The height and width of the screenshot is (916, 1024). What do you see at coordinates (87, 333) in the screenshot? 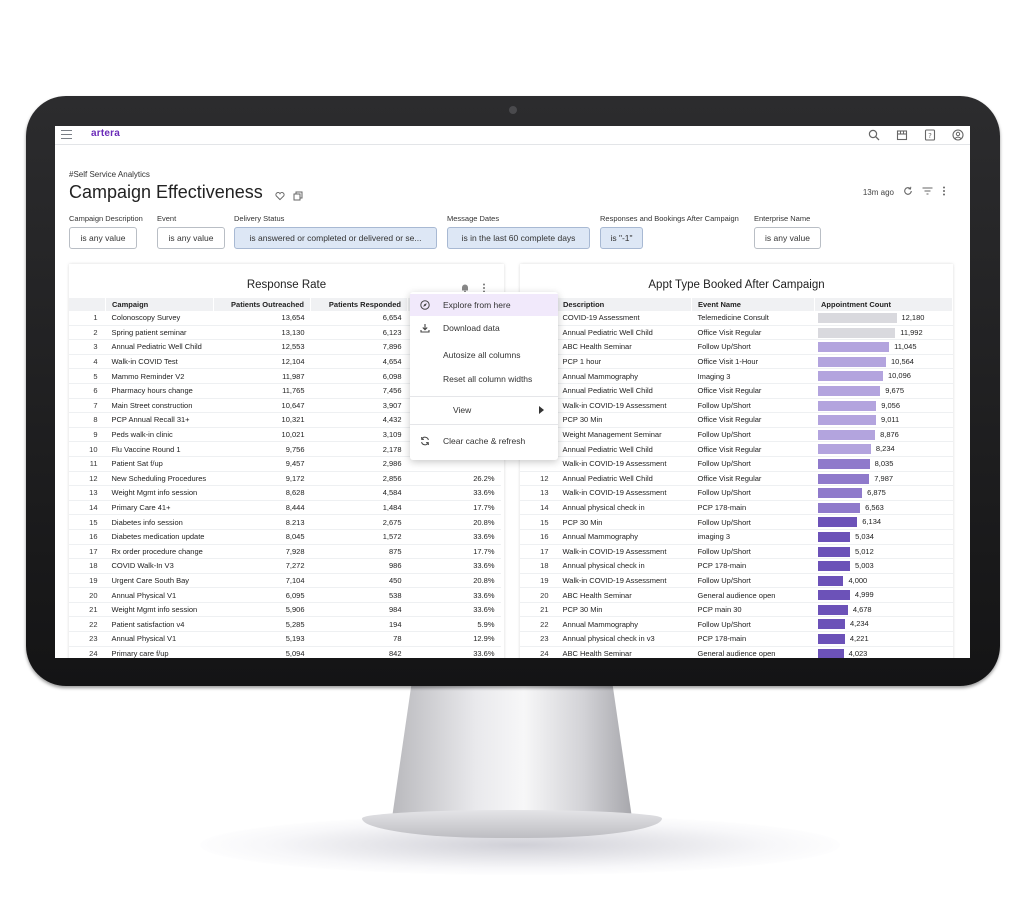
I see `row-index: 2` at bounding box center [87, 333].